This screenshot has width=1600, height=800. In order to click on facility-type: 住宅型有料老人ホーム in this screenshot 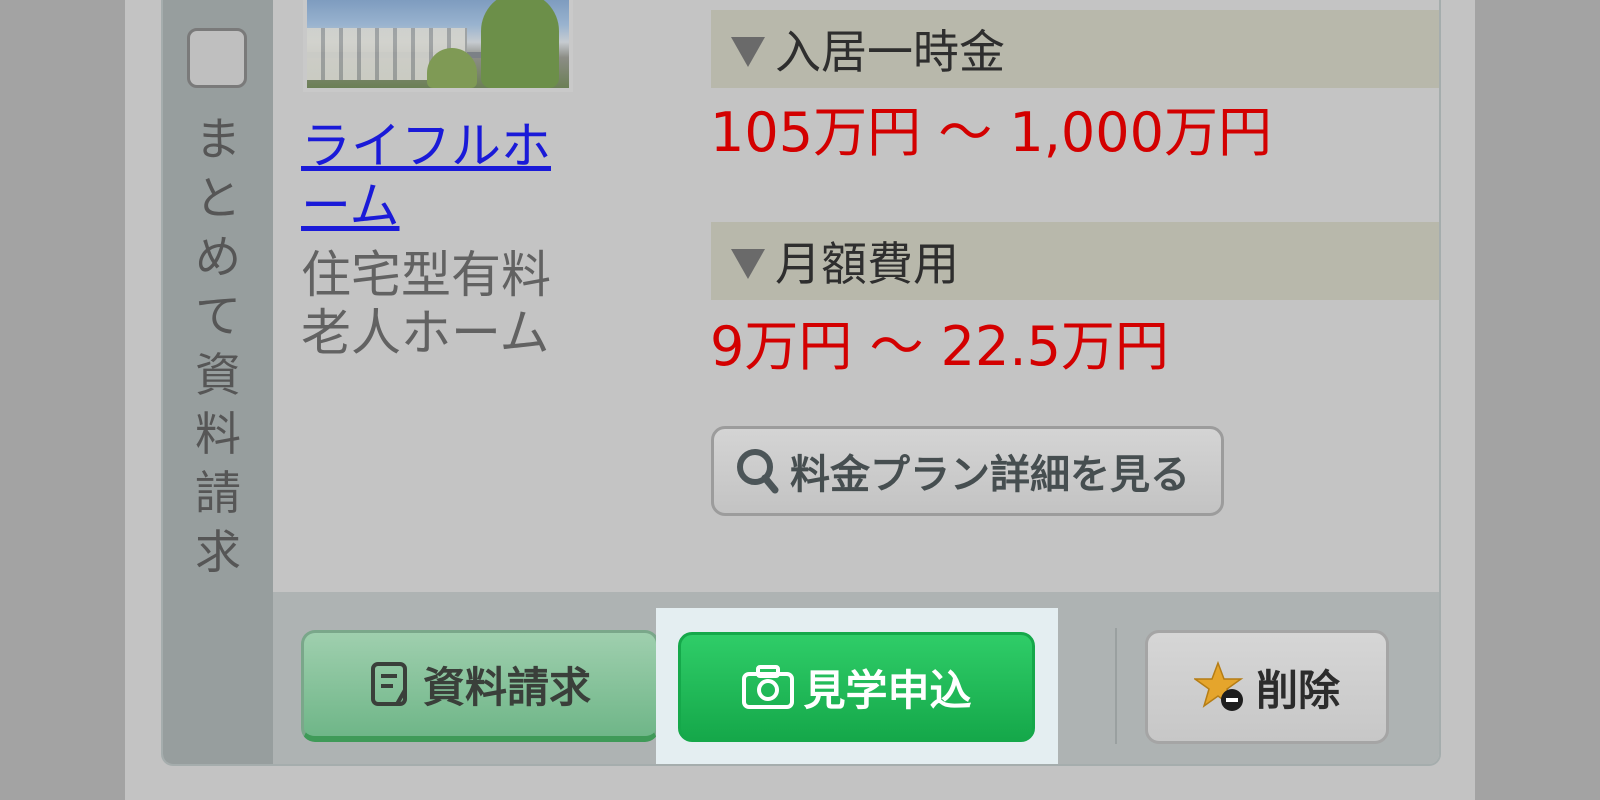, I will do `click(426, 304)`.